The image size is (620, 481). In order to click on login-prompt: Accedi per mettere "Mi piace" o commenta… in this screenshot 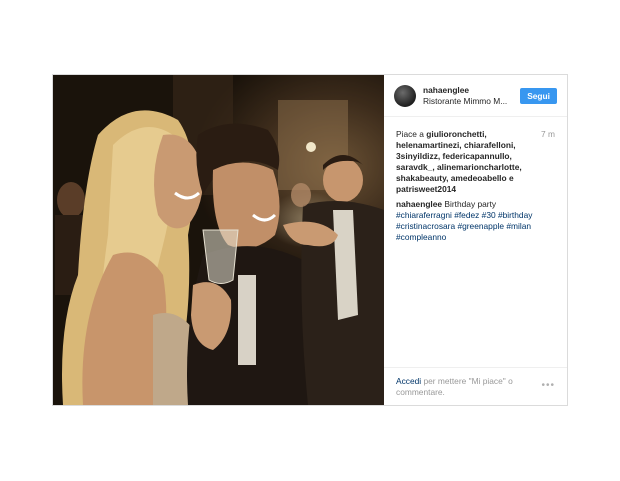, I will do `click(461, 387)`.